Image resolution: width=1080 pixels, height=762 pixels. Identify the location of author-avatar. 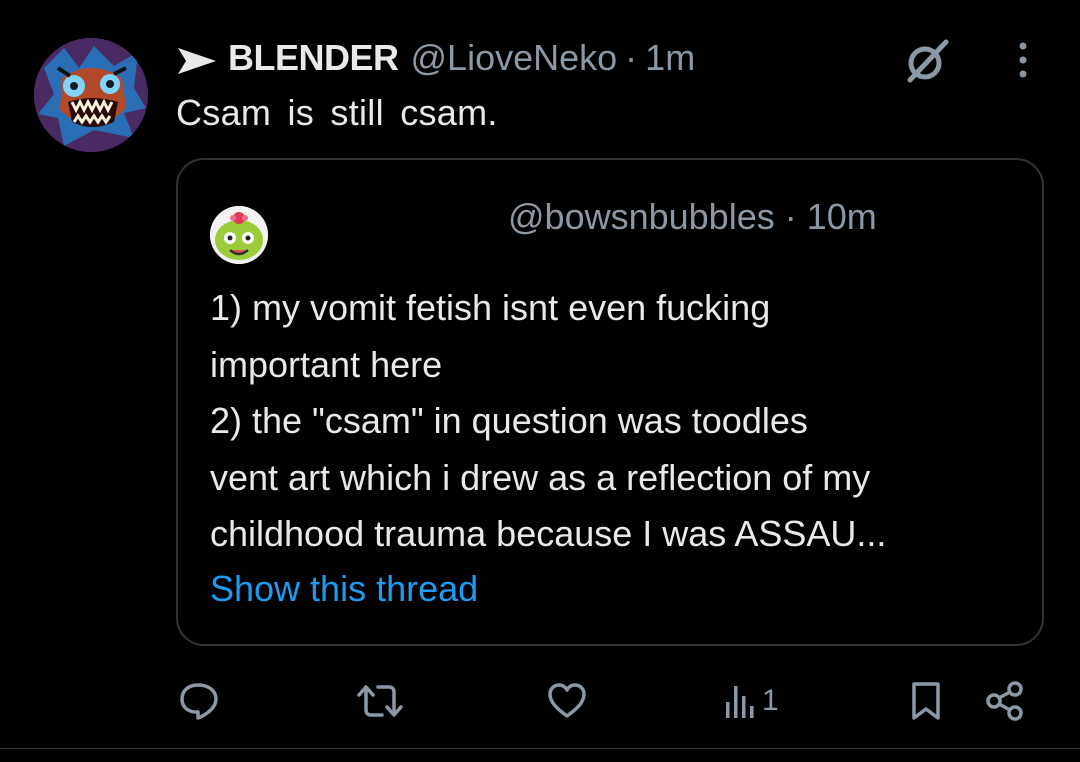
(91, 95).